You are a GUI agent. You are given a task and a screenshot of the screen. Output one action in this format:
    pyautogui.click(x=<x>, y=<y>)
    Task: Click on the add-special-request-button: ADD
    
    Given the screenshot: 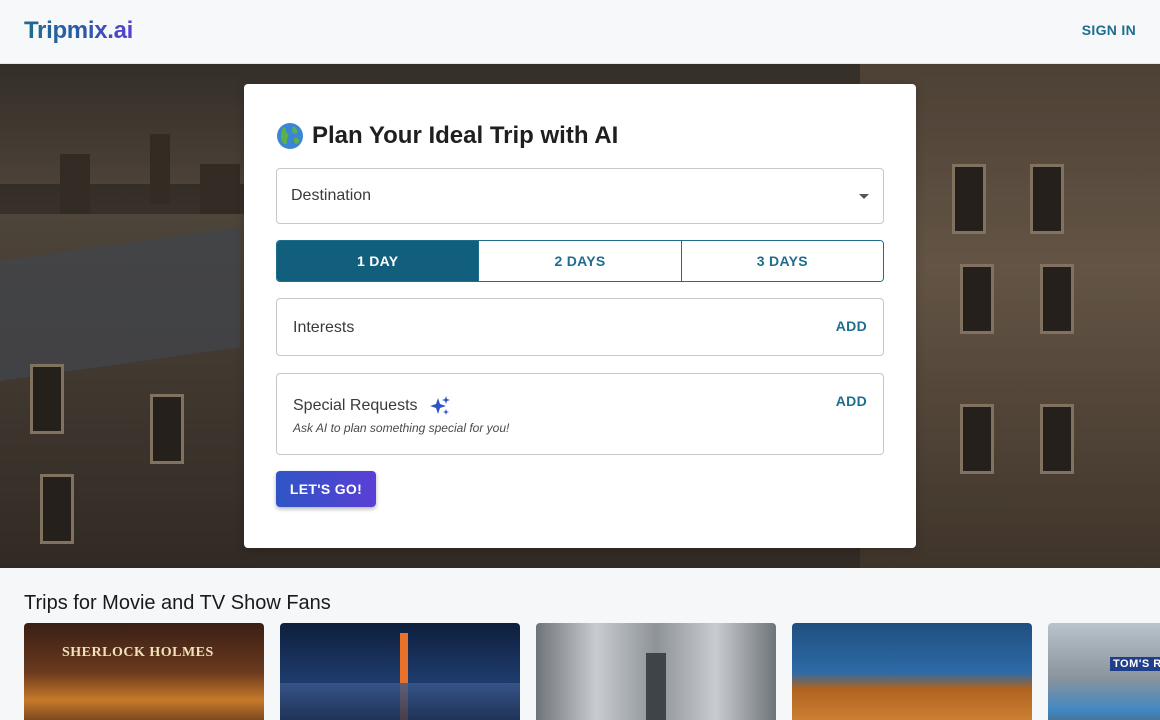 What is the action you would take?
    pyautogui.click(x=851, y=401)
    